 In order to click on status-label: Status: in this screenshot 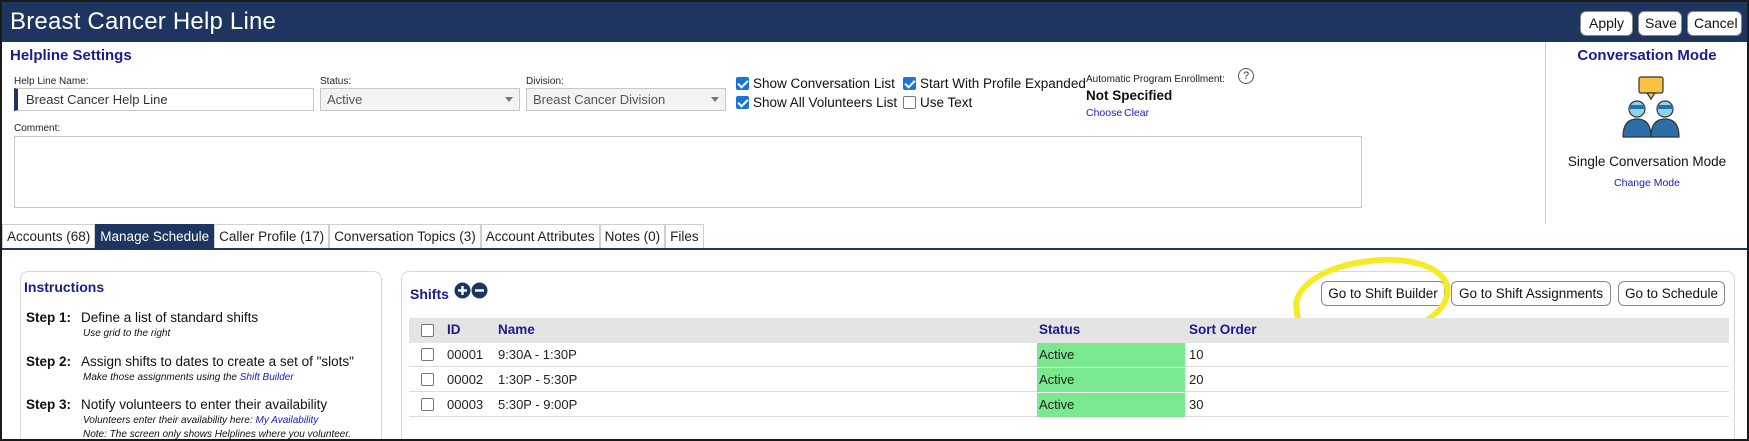, I will do `click(336, 81)`.